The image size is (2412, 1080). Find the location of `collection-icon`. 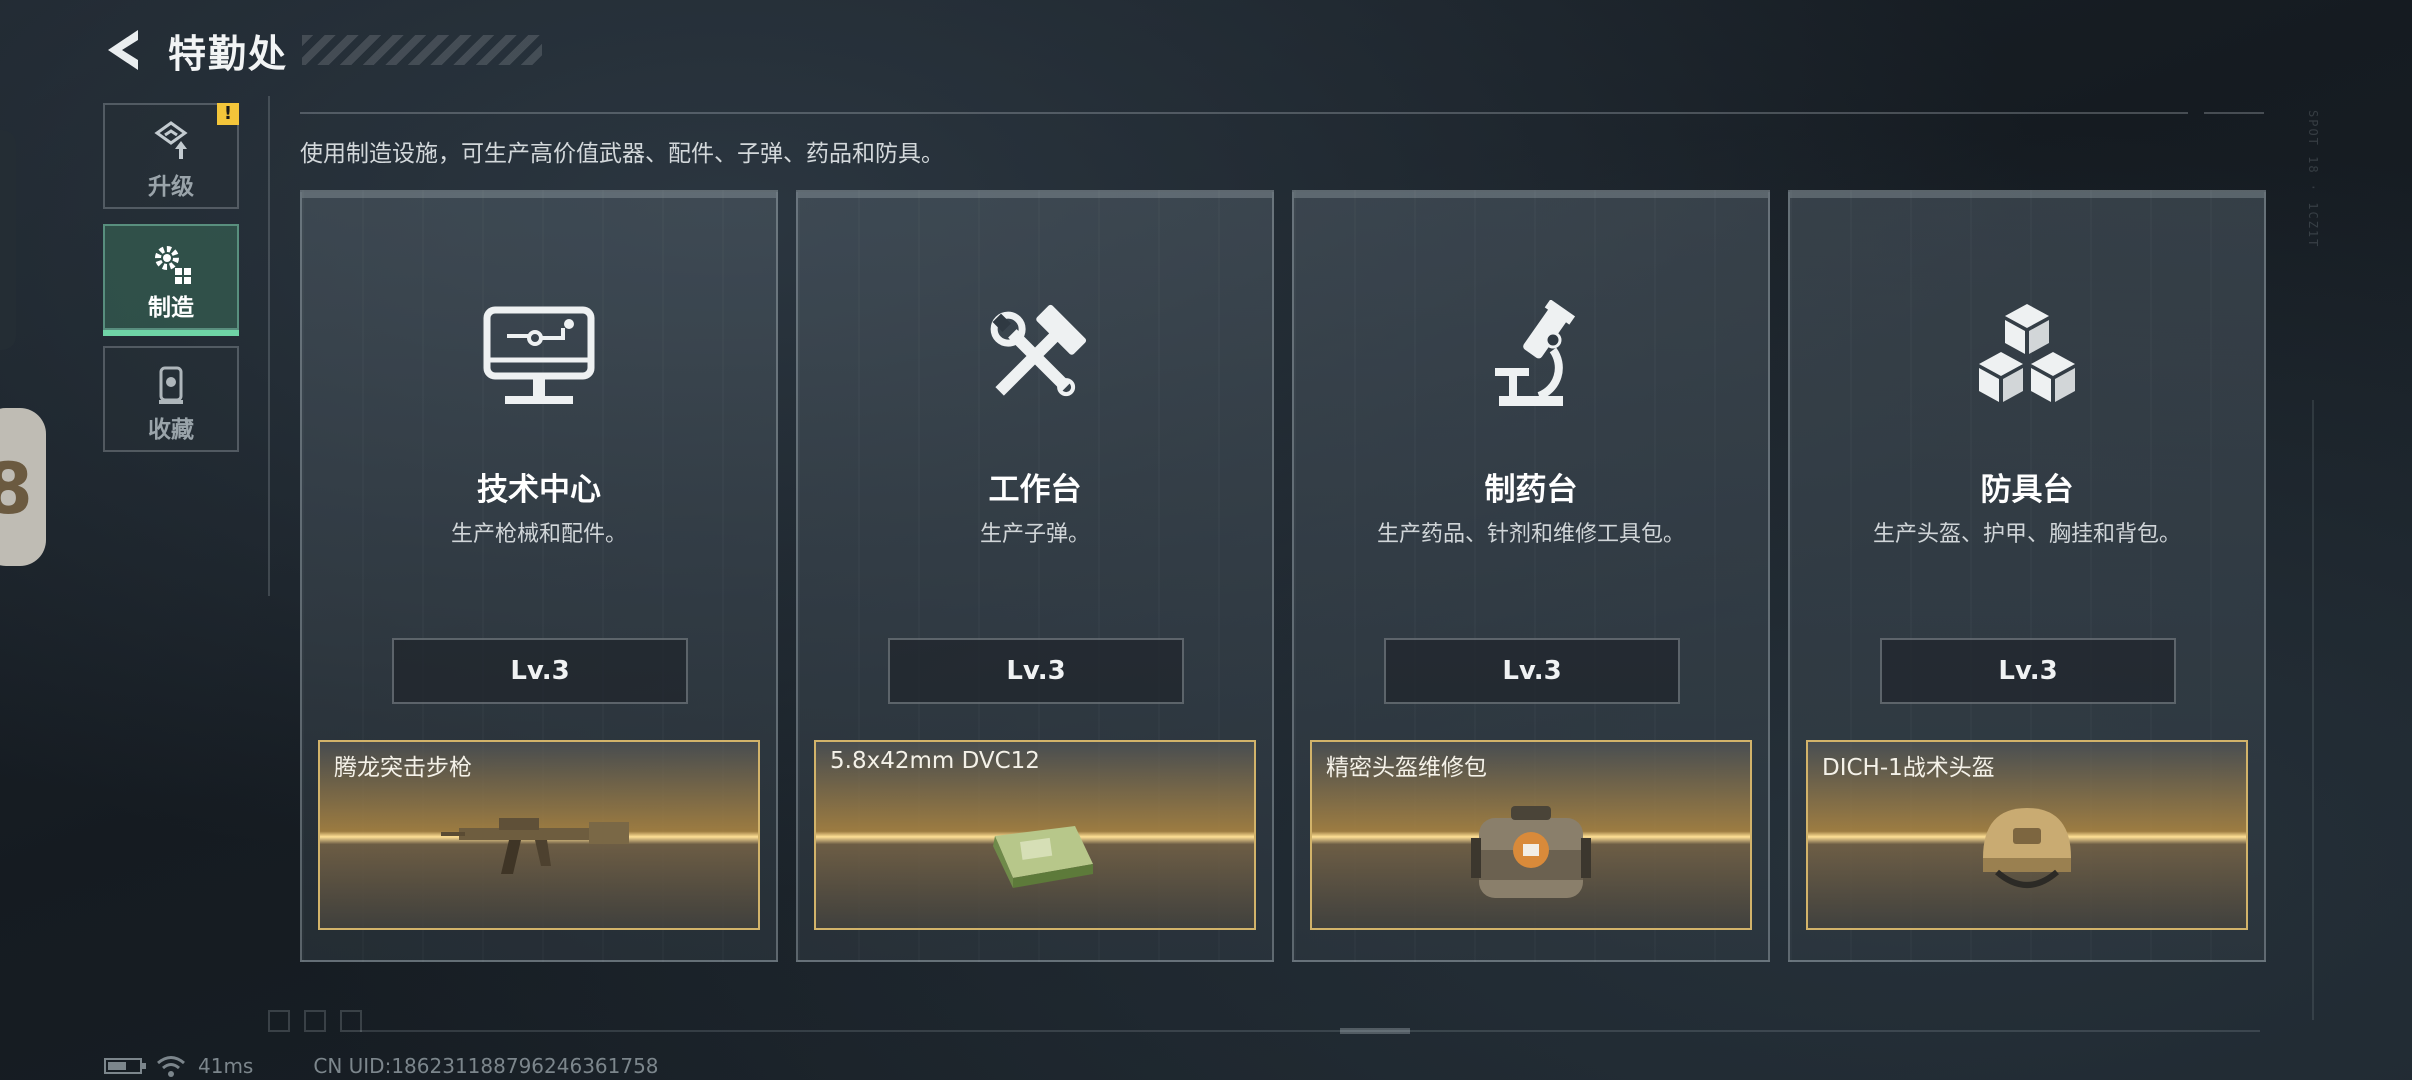

collection-icon is located at coordinates (171, 385).